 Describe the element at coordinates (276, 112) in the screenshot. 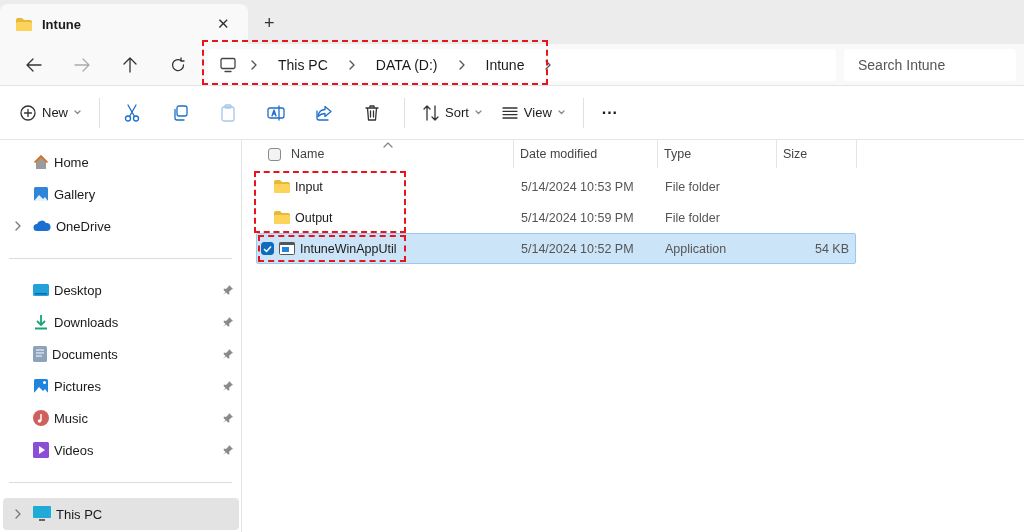

I see `rename-icon` at that location.